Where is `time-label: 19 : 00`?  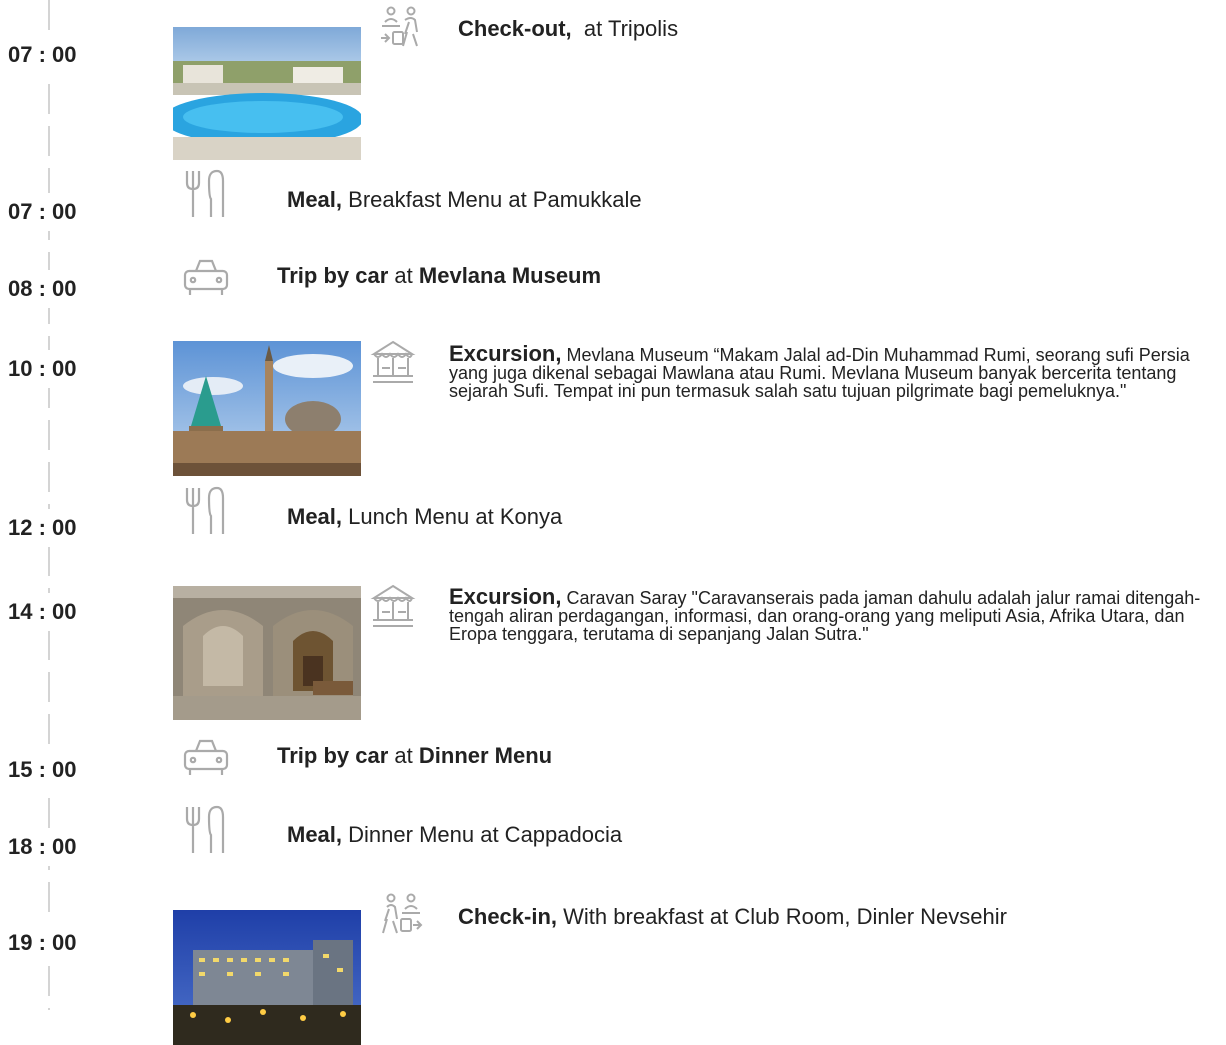 time-label: 19 : 00 is located at coordinates (53, 943).